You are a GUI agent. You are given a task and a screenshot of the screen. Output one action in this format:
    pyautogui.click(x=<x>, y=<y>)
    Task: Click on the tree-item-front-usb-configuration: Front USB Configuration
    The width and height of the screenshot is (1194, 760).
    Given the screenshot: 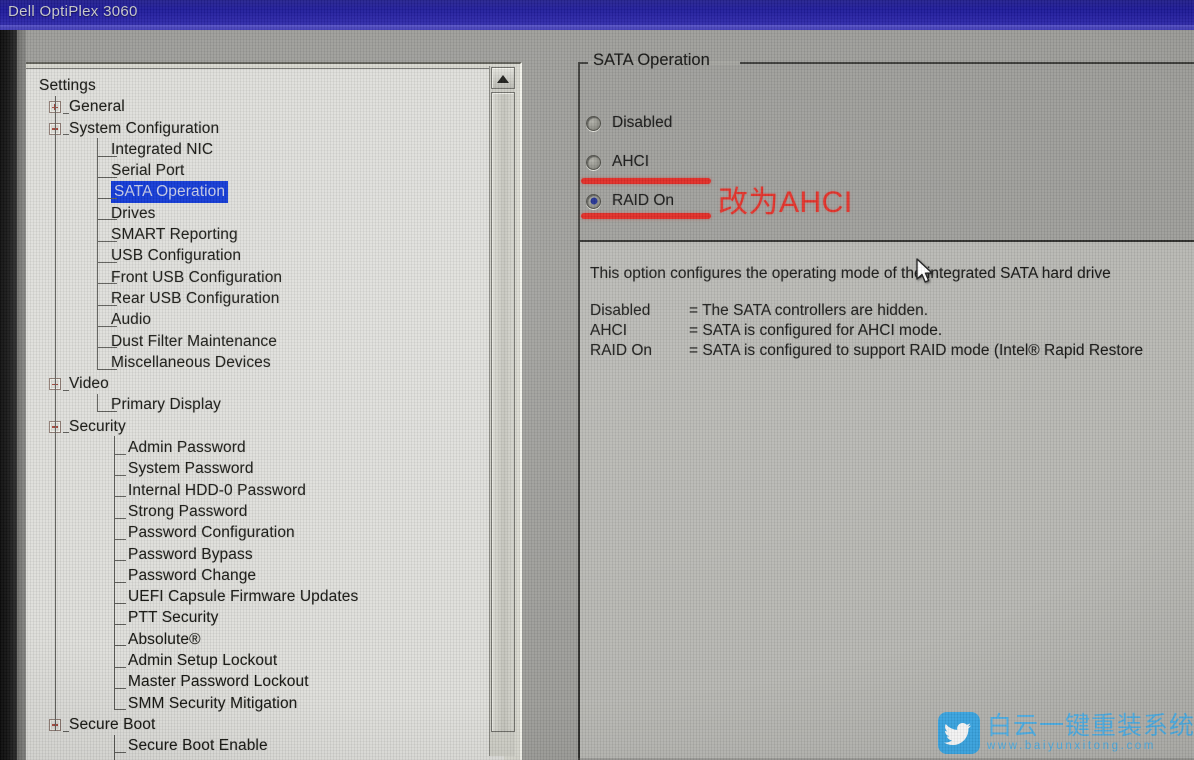 What is the action you would take?
    pyautogui.click(x=262, y=277)
    